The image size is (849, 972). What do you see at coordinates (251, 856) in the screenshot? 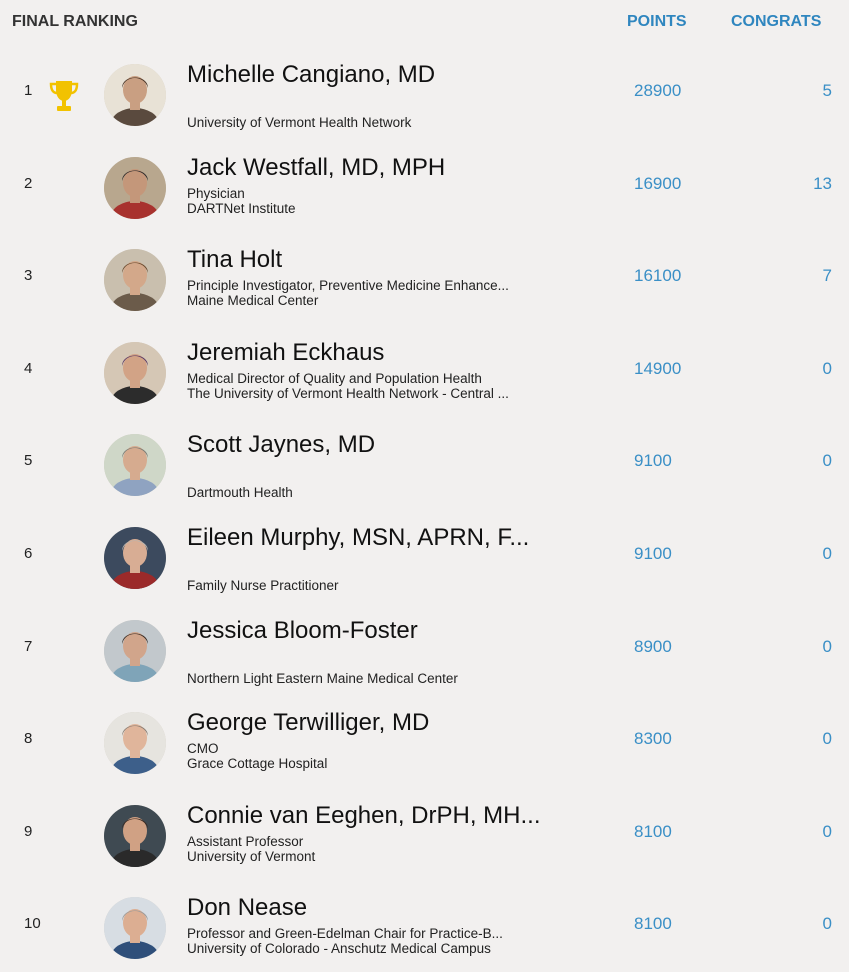
I see `person-organization: University of Vermont` at bounding box center [251, 856].